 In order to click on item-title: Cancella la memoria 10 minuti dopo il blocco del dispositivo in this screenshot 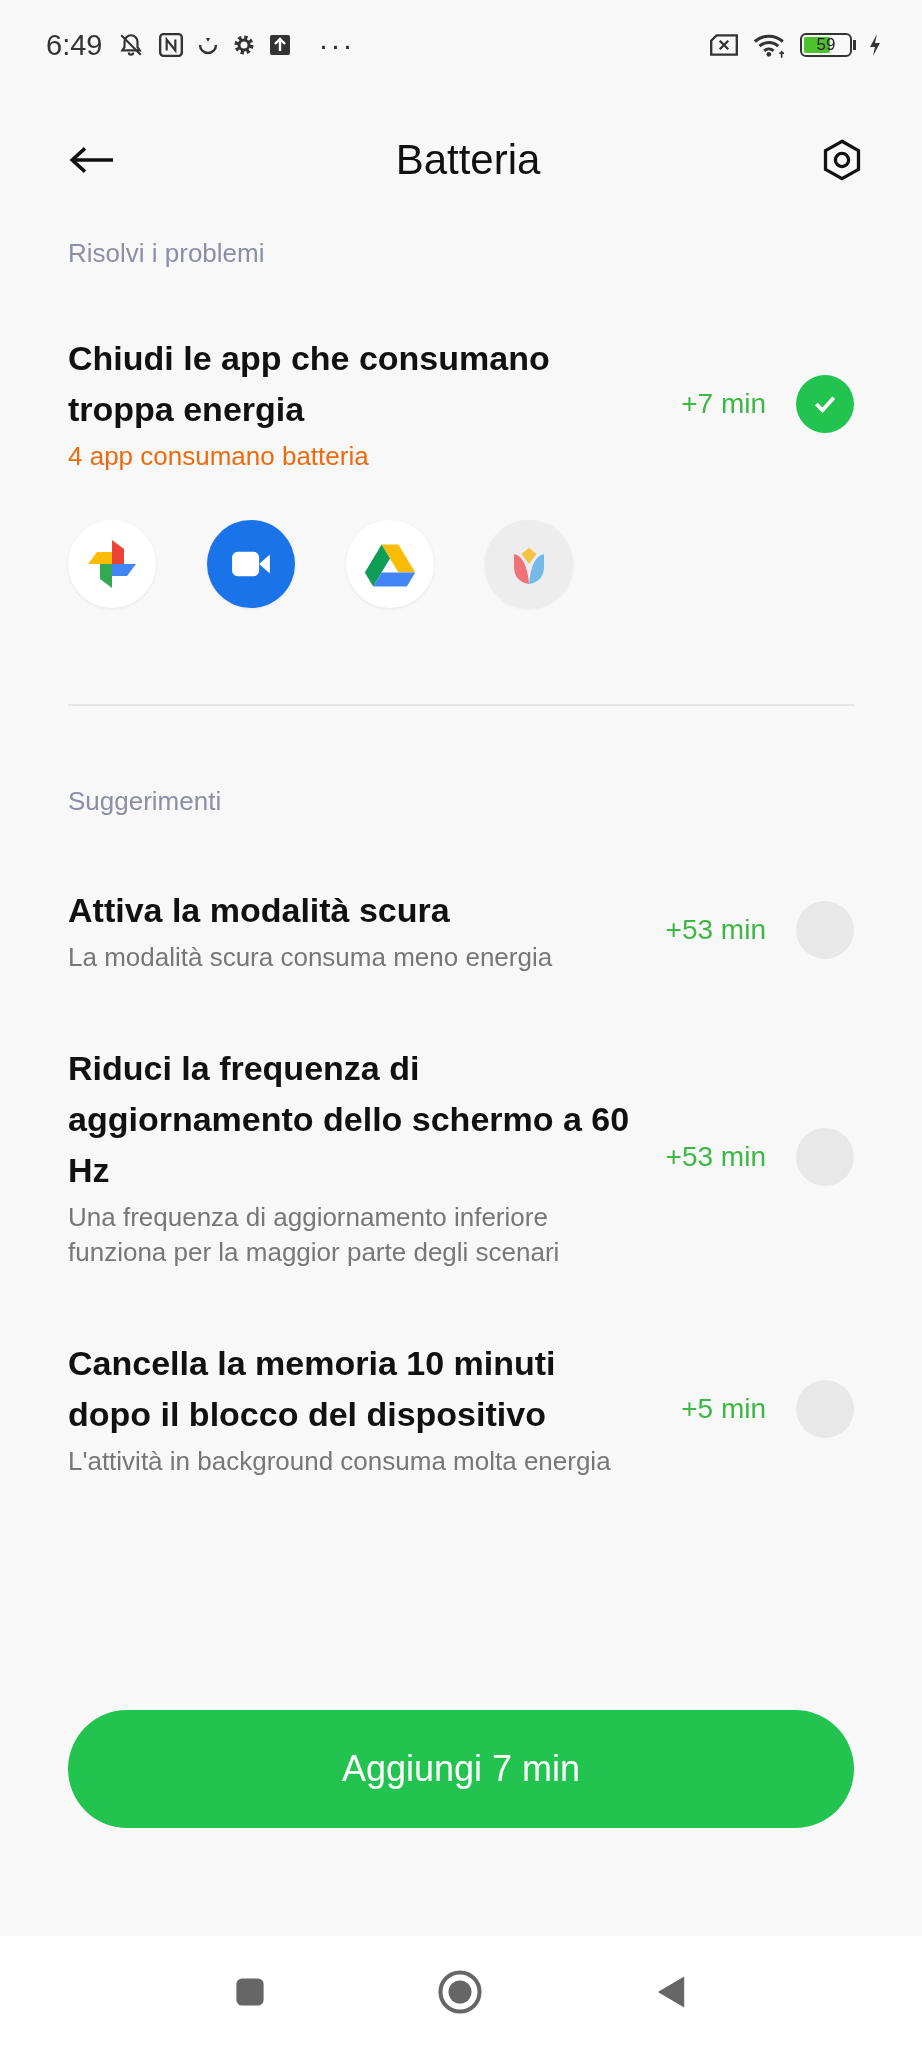, I will do `click(312, 1389)`.